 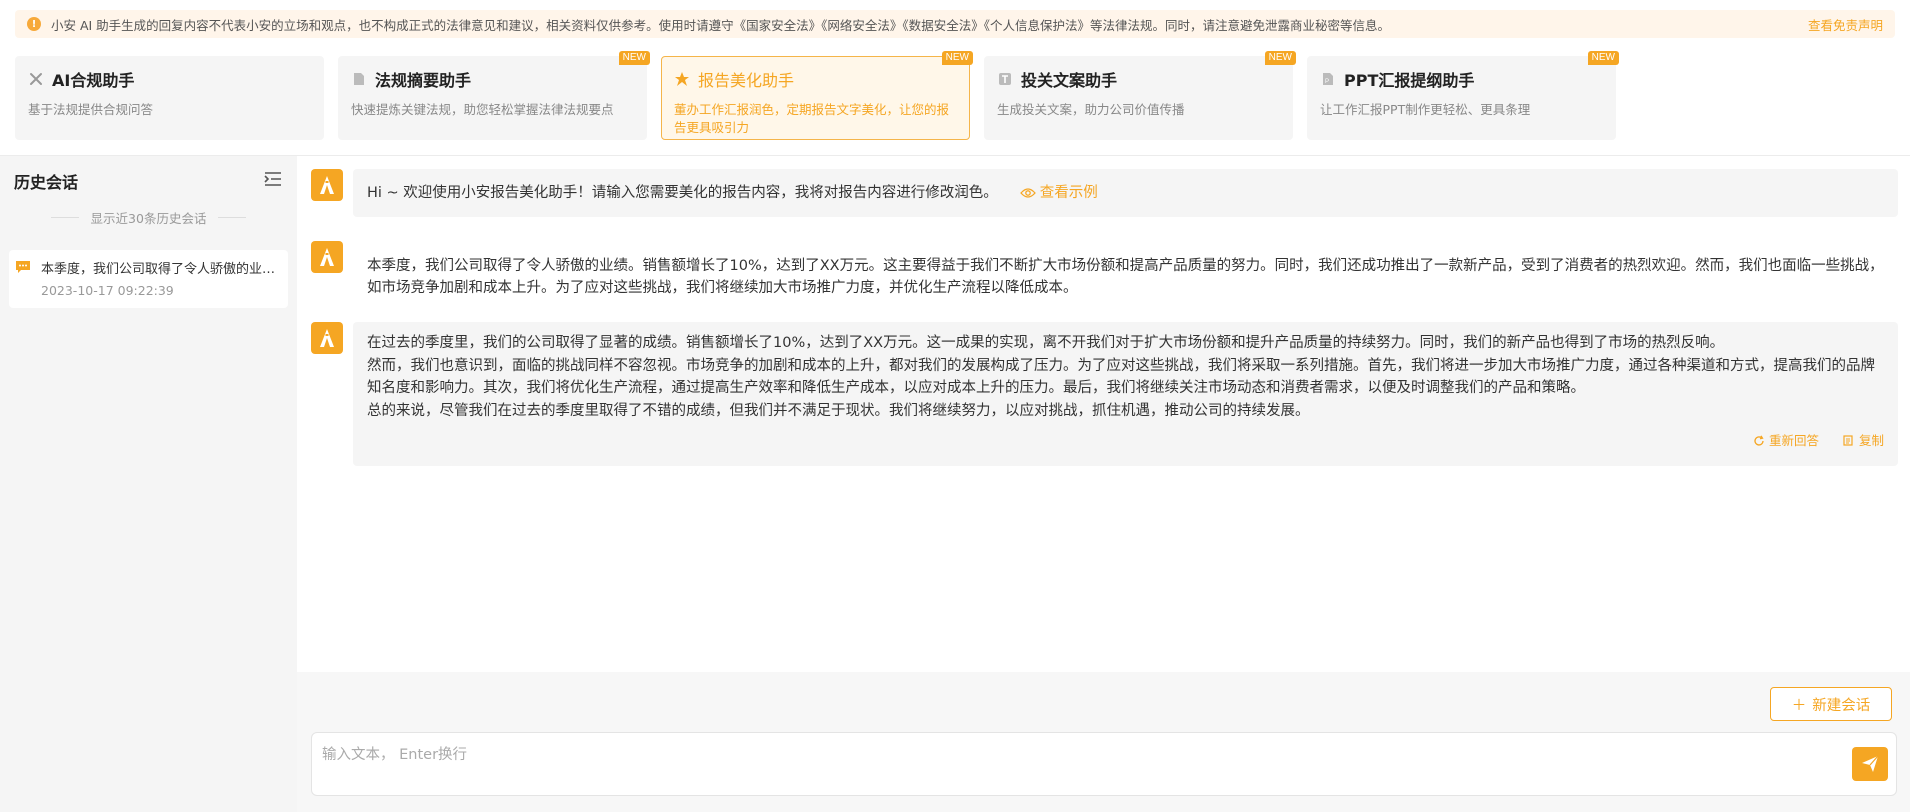 What do you see at coordinates (423, 80) in the screenshot?
I see `card-title: 法规摘要助手` at bounding box center [423, 80].